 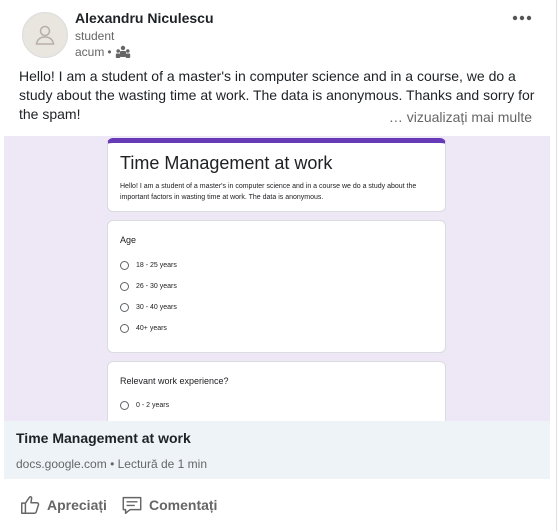 I want to click on radio-option: 40+ years, so click(x=143, y=328).